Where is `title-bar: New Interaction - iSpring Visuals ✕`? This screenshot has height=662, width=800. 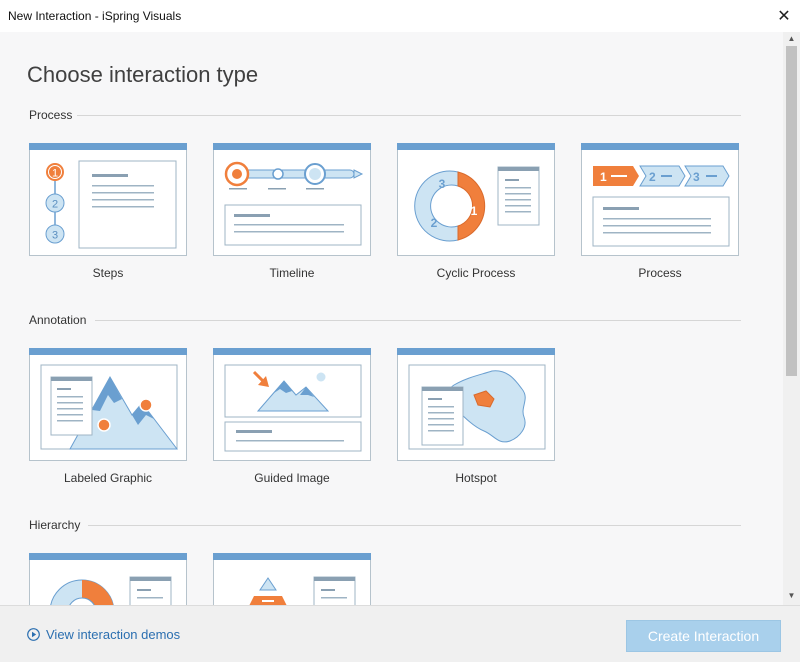 title-bar: New Interaction - iSpring Visuals ✕ is located at coordinates (400, 16).